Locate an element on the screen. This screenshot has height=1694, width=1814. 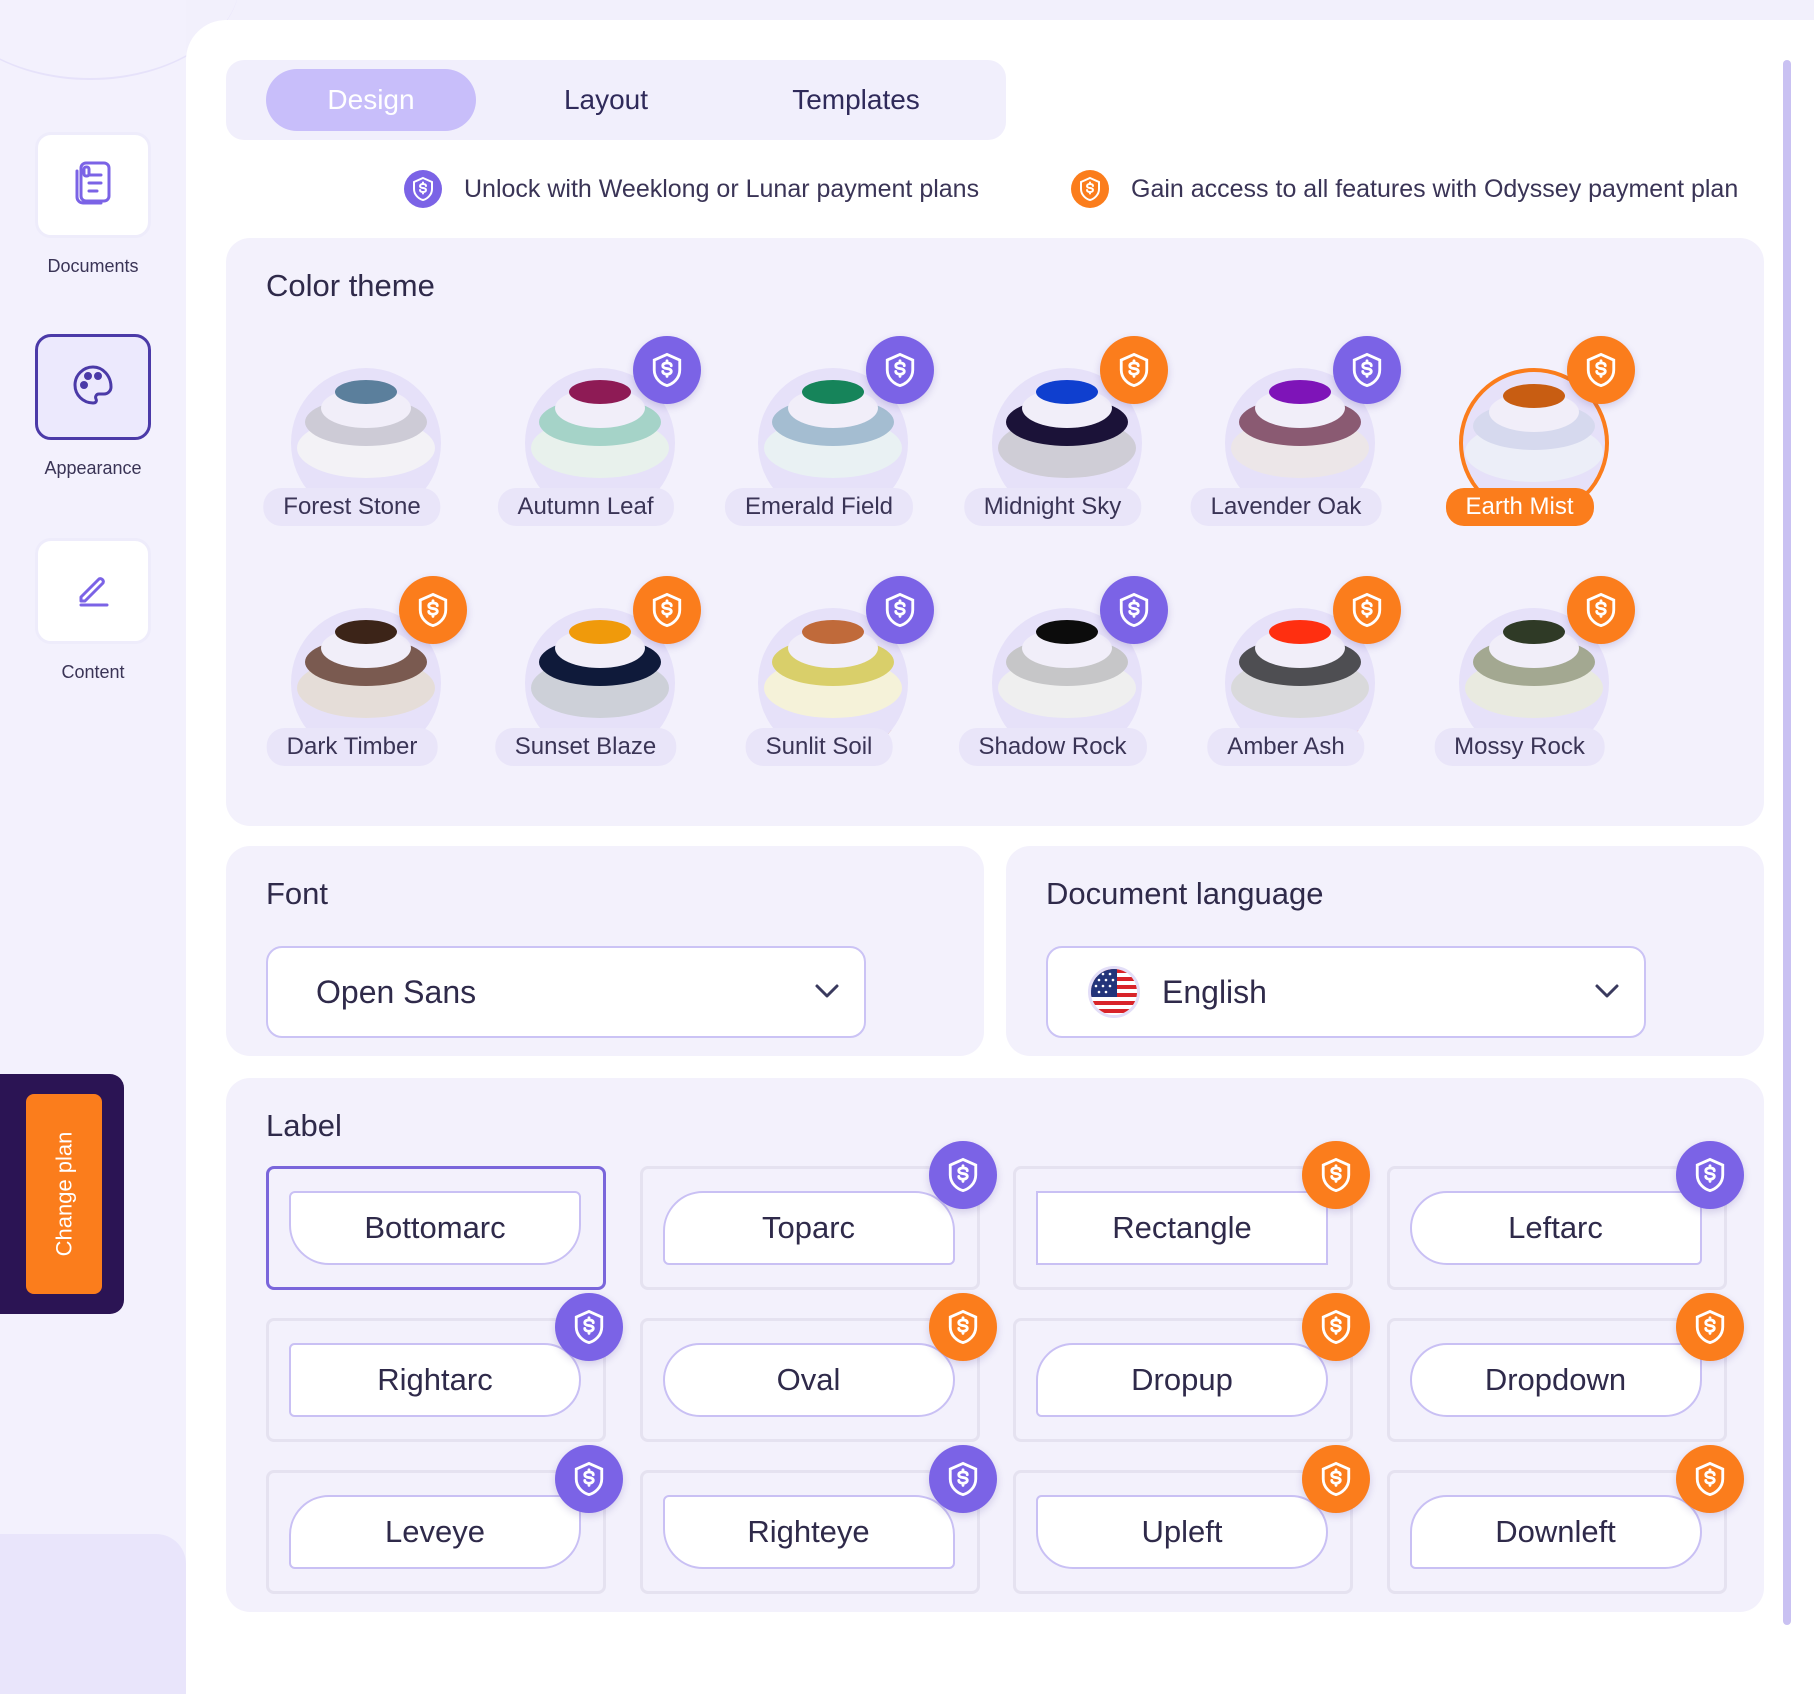
language-title: Document language is located at coordinates (1185, 893).